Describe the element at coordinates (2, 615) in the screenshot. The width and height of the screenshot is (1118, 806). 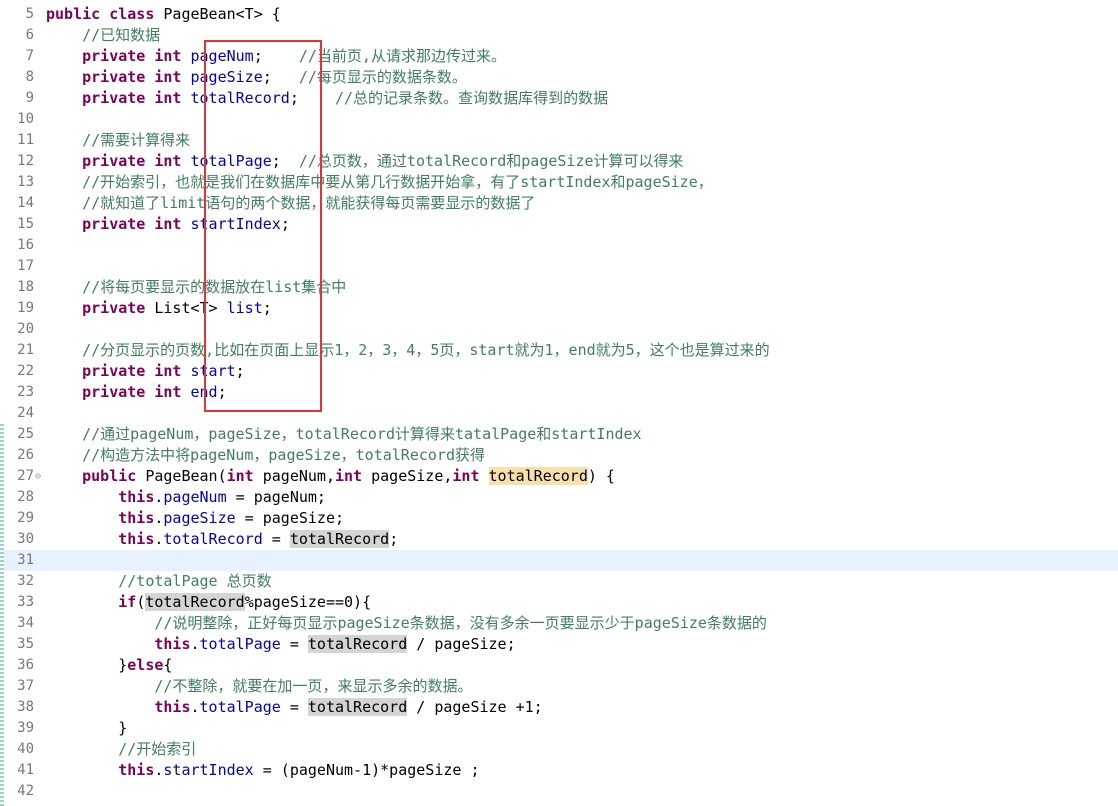
I see `change-ruler` at that location.